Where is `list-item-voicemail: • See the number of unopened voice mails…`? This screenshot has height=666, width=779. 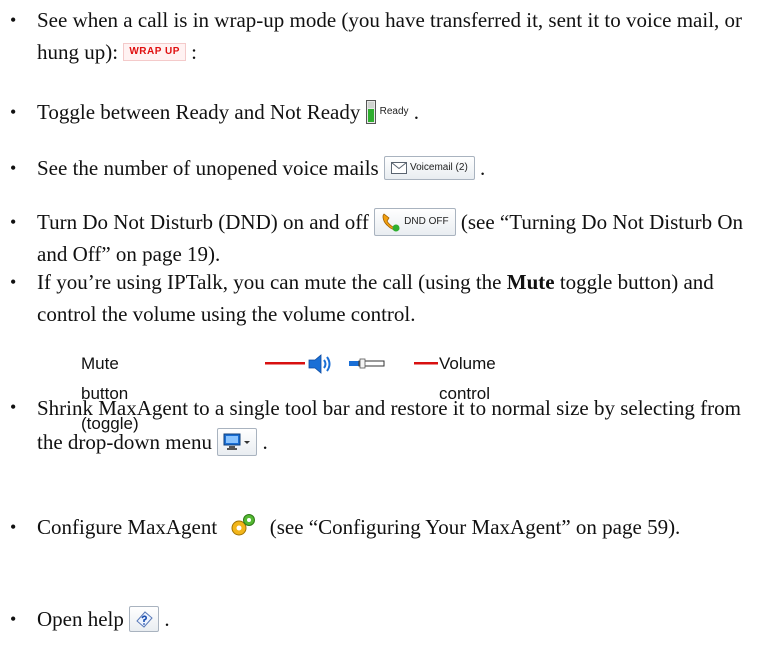
list-item-voicemail: • See the number of unopened voice mails… is located at coordinates (390, 168).